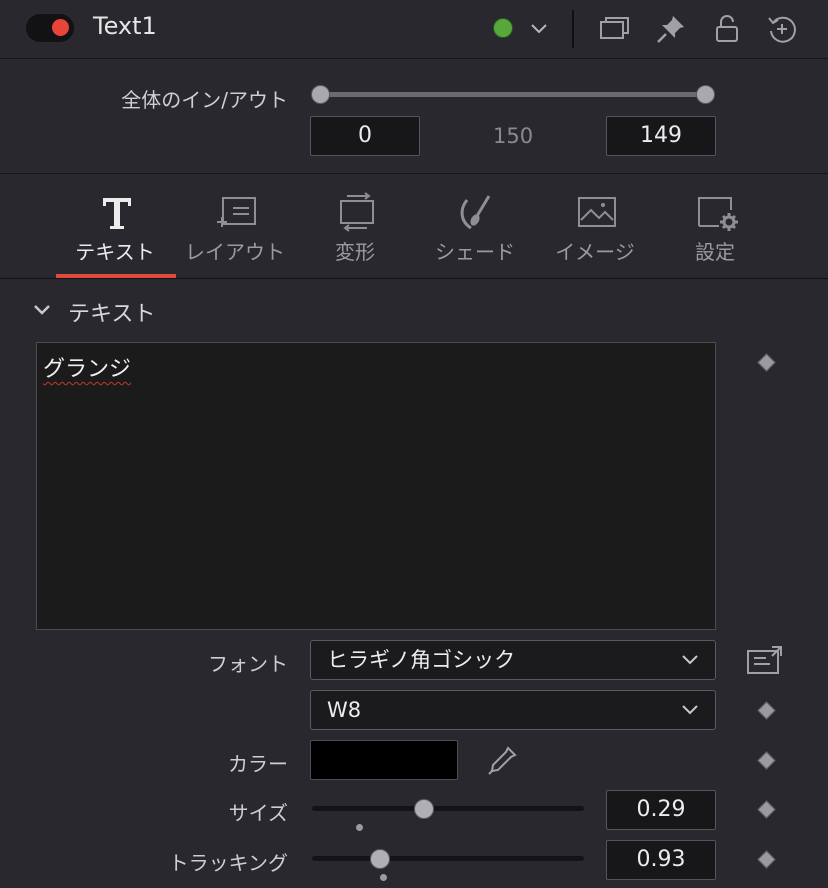 The image size is (828, 888). What do you see at coordinates (615, 29) in the screenshot?
I see `versions-icon` at bounding box center [615, 29].